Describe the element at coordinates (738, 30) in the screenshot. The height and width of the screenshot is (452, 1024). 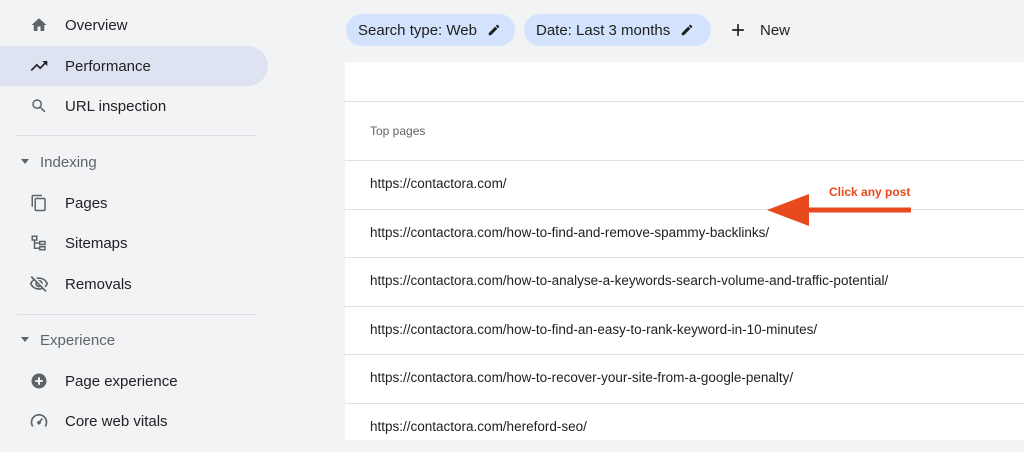
I see `plus-icon` at that location.